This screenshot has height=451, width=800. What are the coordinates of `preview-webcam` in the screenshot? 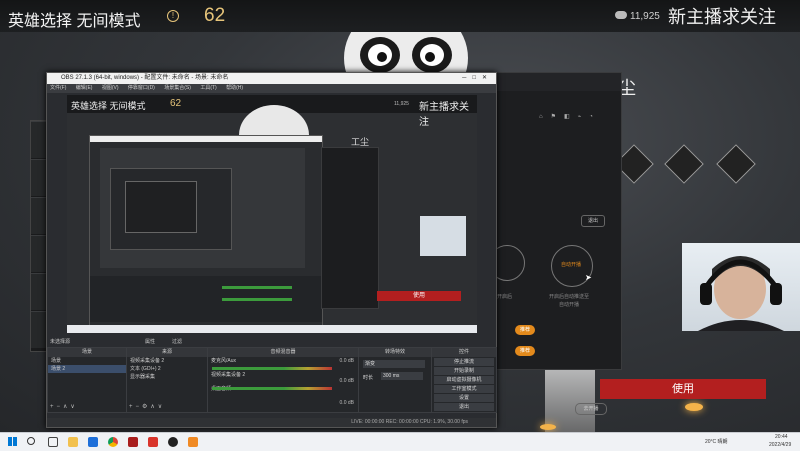 It's located at (443, 236).